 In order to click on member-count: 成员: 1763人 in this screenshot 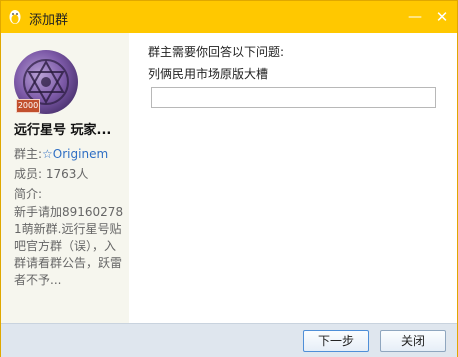, I will do `click(51, 174)`.